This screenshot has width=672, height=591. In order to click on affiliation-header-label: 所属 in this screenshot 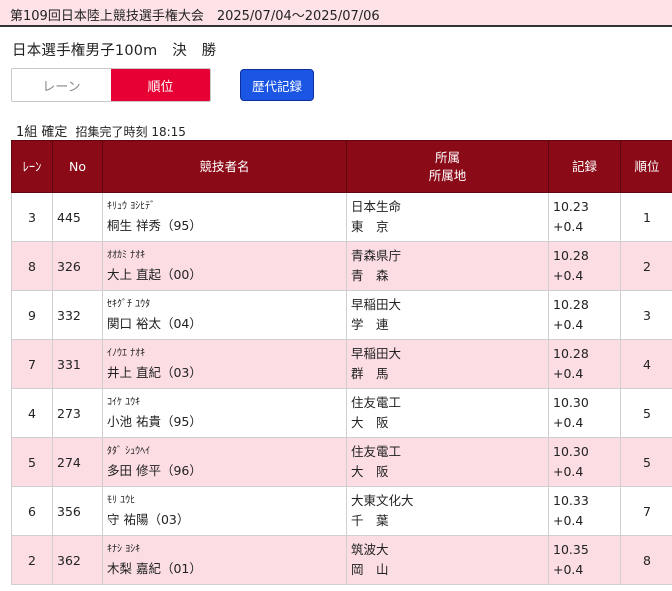, I will do `click(447, 157)`.